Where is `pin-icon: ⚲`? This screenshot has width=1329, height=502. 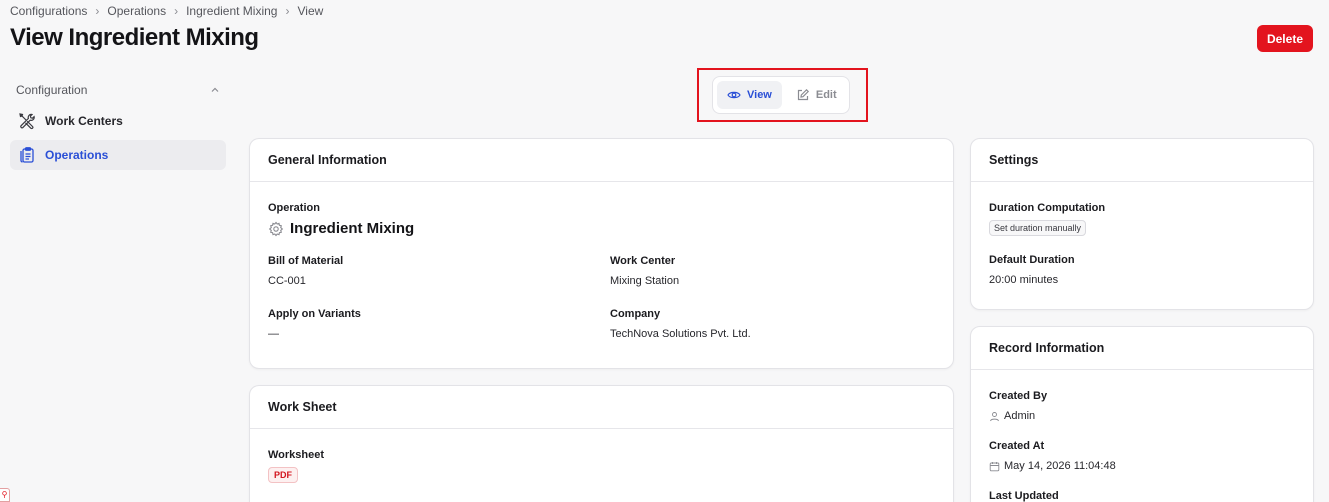
pin-icon: ⚲ is located at coordinates (5, 495).